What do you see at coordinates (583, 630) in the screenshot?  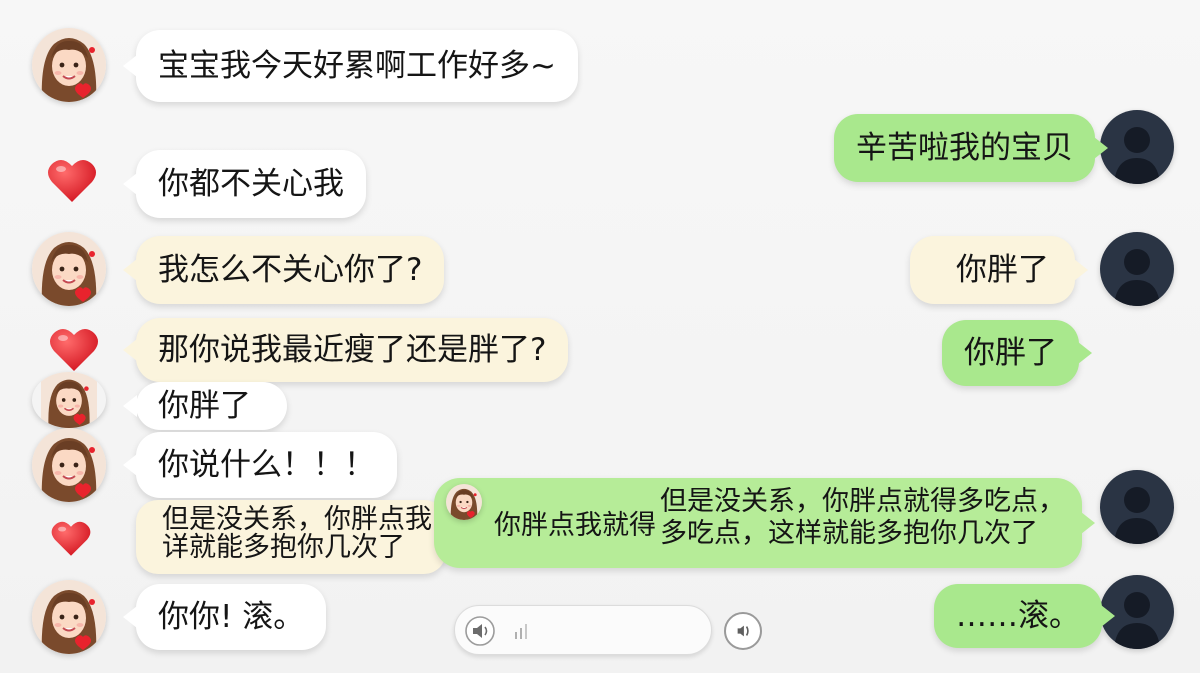 I see `voice-message-bar` at bounding box center [583, 630].